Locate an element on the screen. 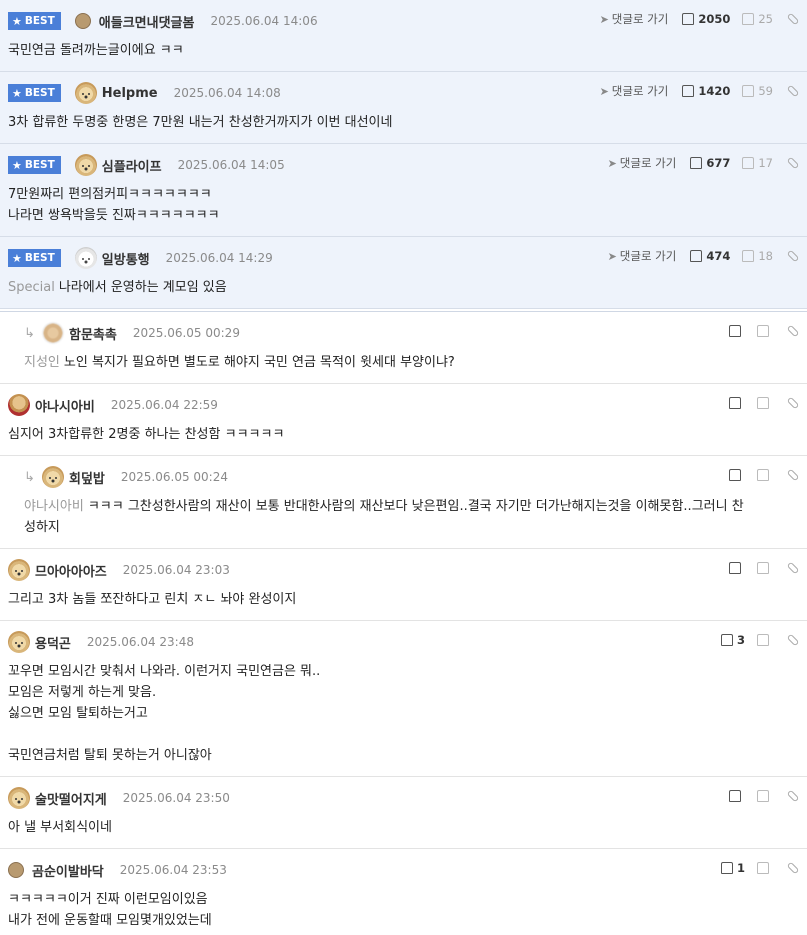 This screenshot has height=935, width=807. nickname: 회덮밥 is located at coordinates (87, 477).